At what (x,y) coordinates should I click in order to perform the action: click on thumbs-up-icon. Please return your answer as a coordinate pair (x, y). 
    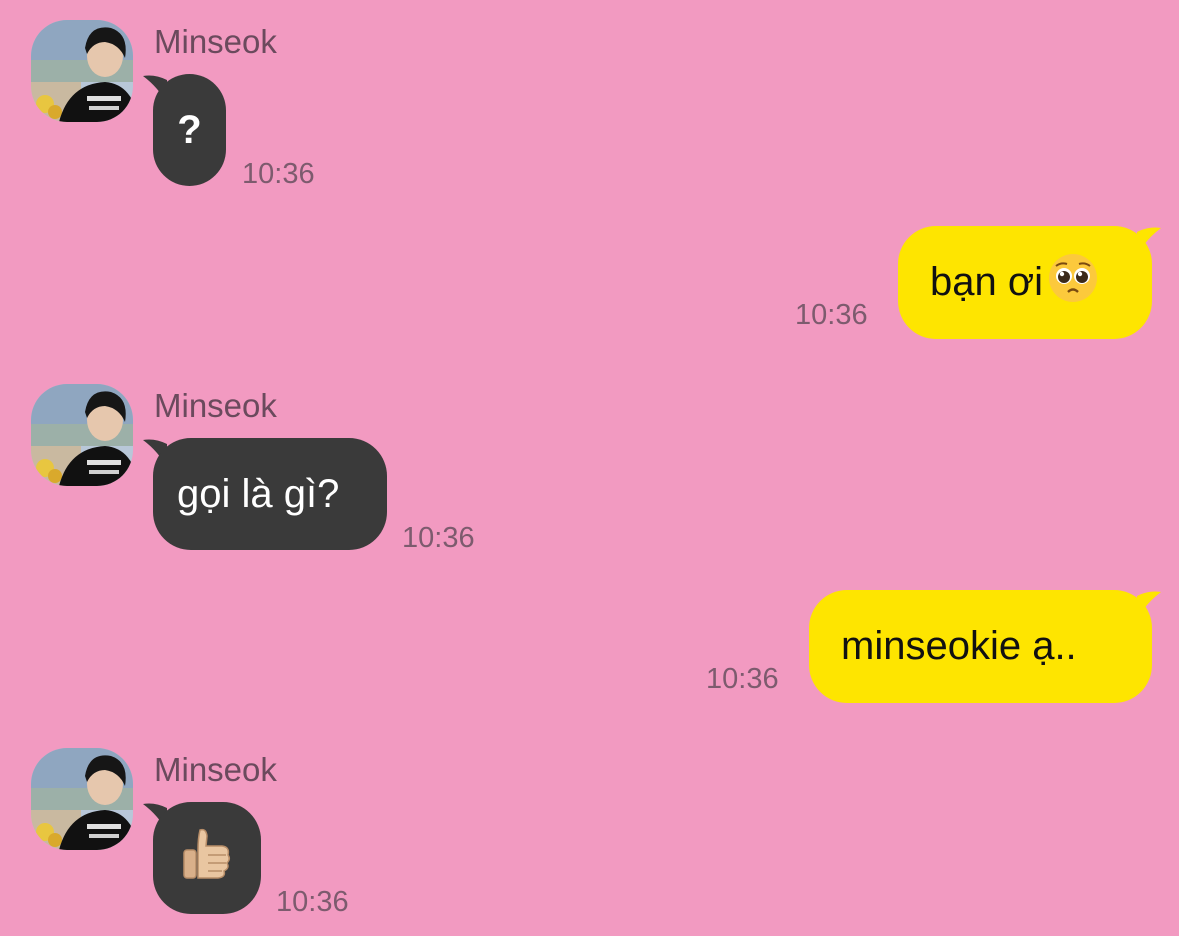
    Looking at the image, I should click on (207, 858).